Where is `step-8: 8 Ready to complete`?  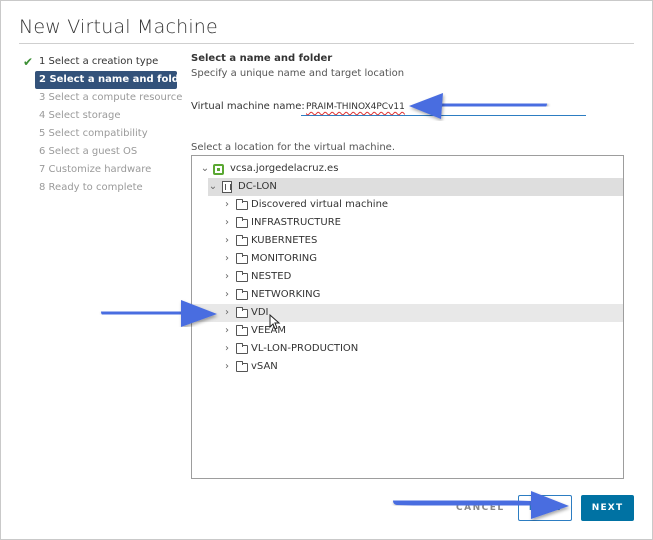
step-8: 8 Ready to complete is located at coordinates (101, 188).